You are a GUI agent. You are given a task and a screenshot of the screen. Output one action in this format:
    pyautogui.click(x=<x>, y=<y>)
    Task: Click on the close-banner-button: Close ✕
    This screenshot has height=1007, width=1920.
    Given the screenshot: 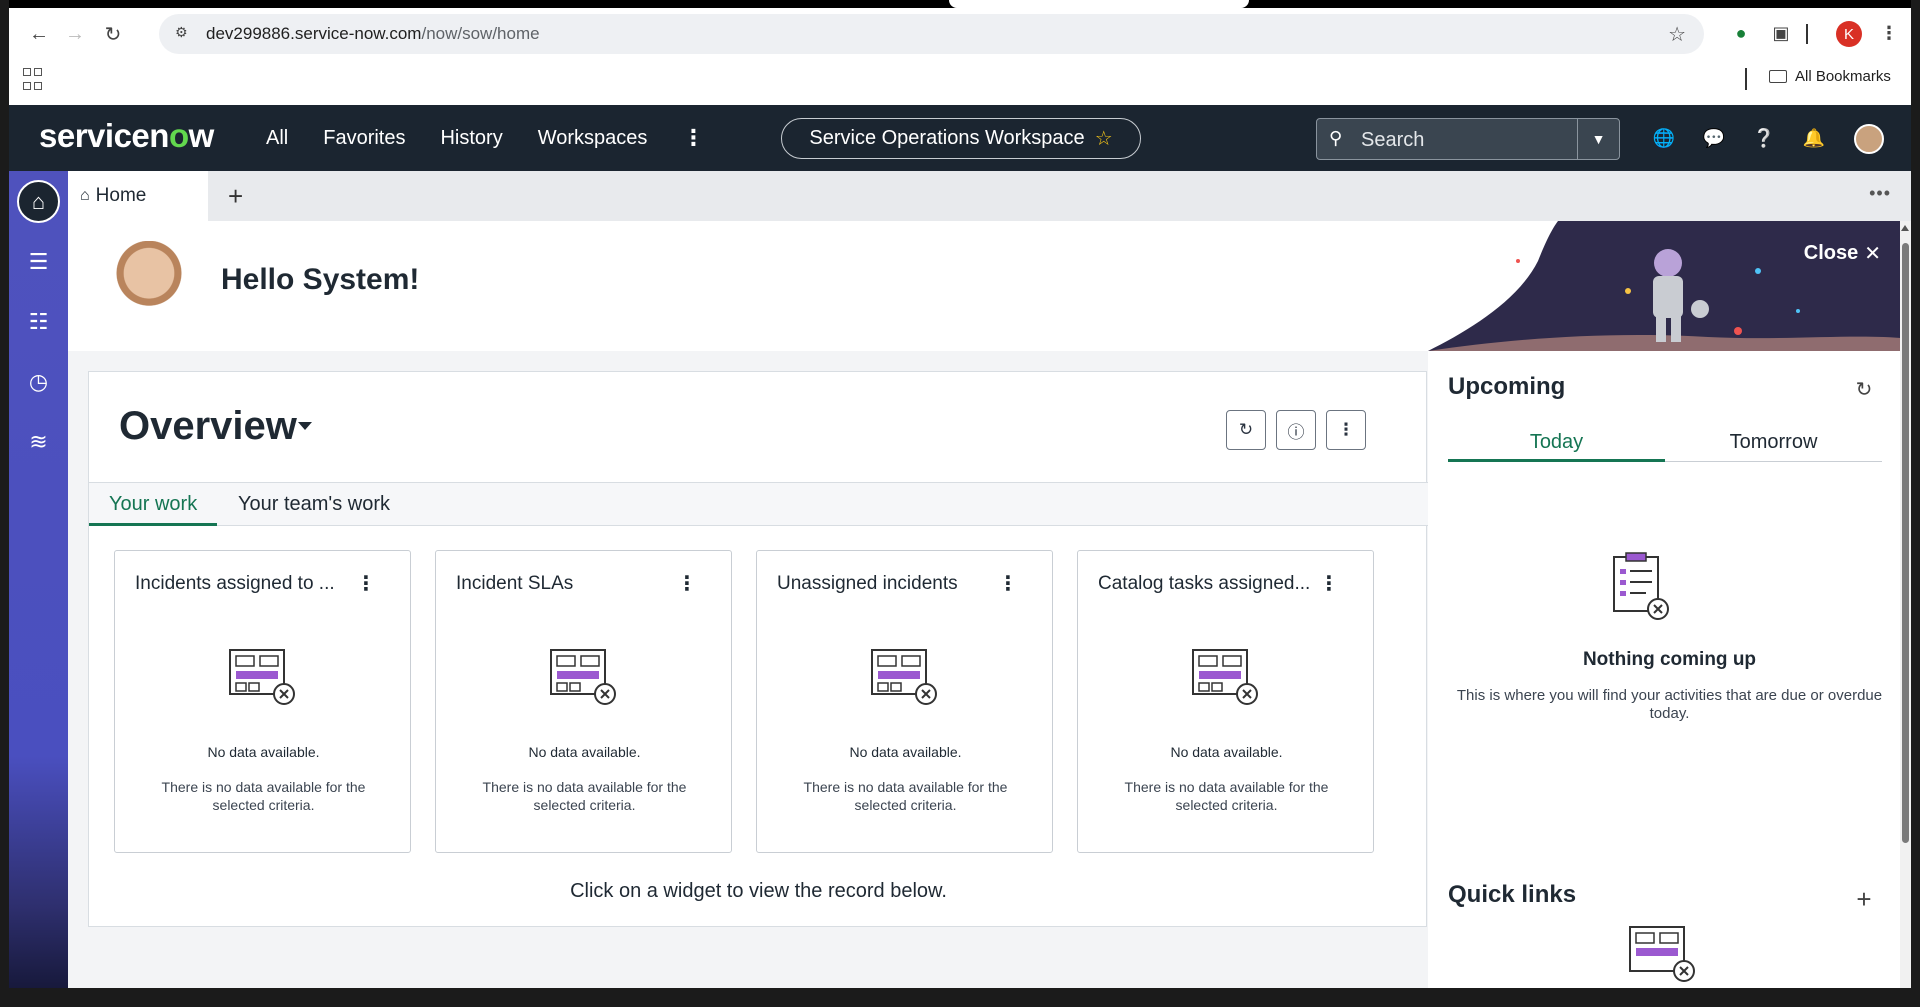 What is the action you would take?
    pyautogui.click(x=1842, y=253)
    